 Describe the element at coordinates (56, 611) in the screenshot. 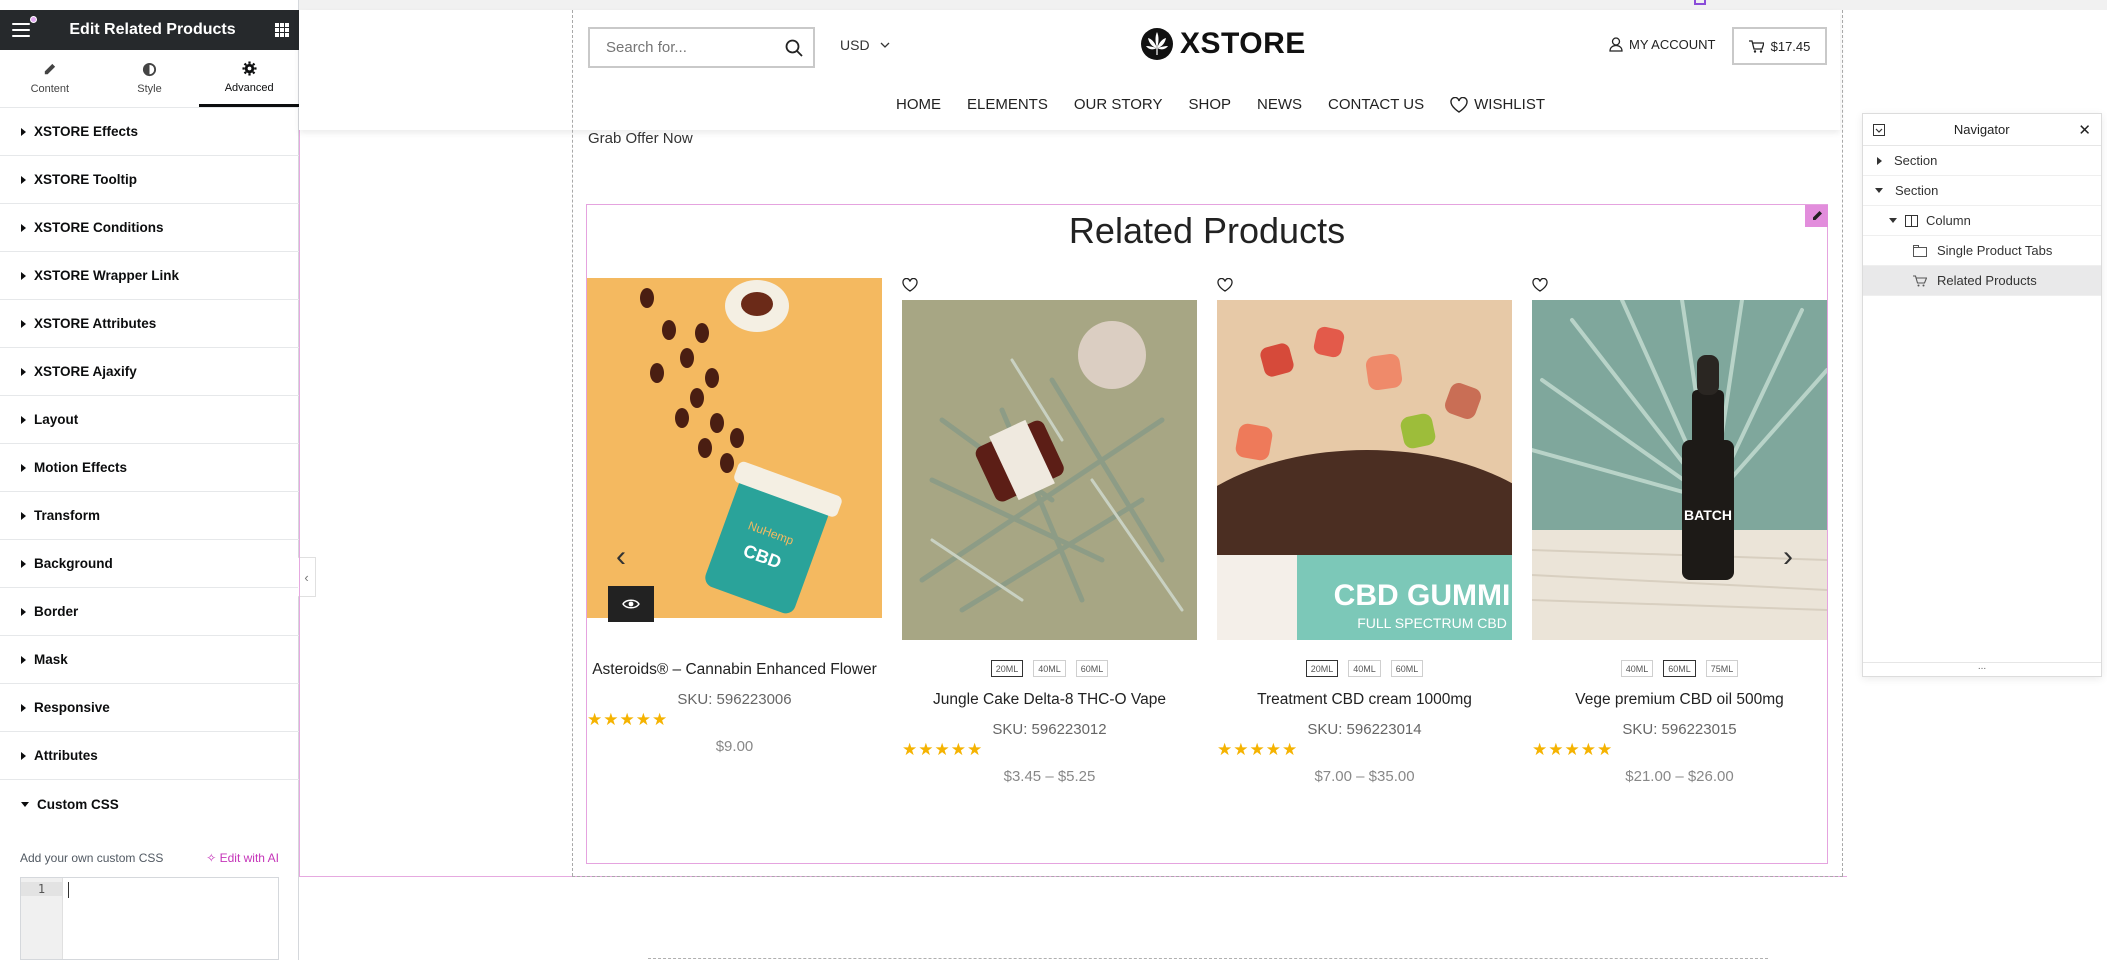

I see `section-label: Border` at that location.